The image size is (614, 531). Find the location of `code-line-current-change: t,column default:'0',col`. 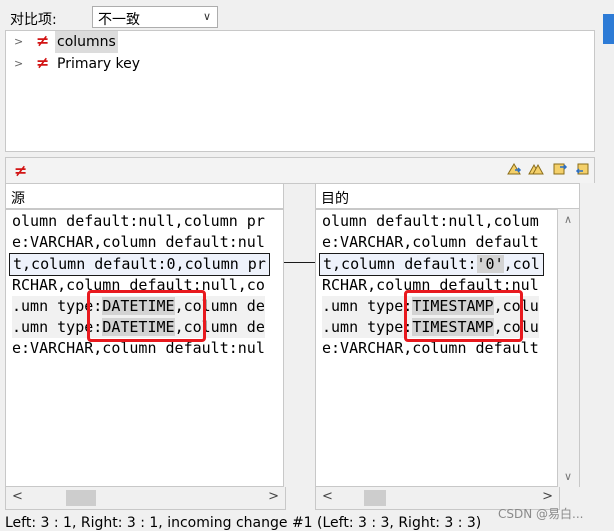

code-line-current-change: t,column default:'0',col is located at coordinates (431, 264).